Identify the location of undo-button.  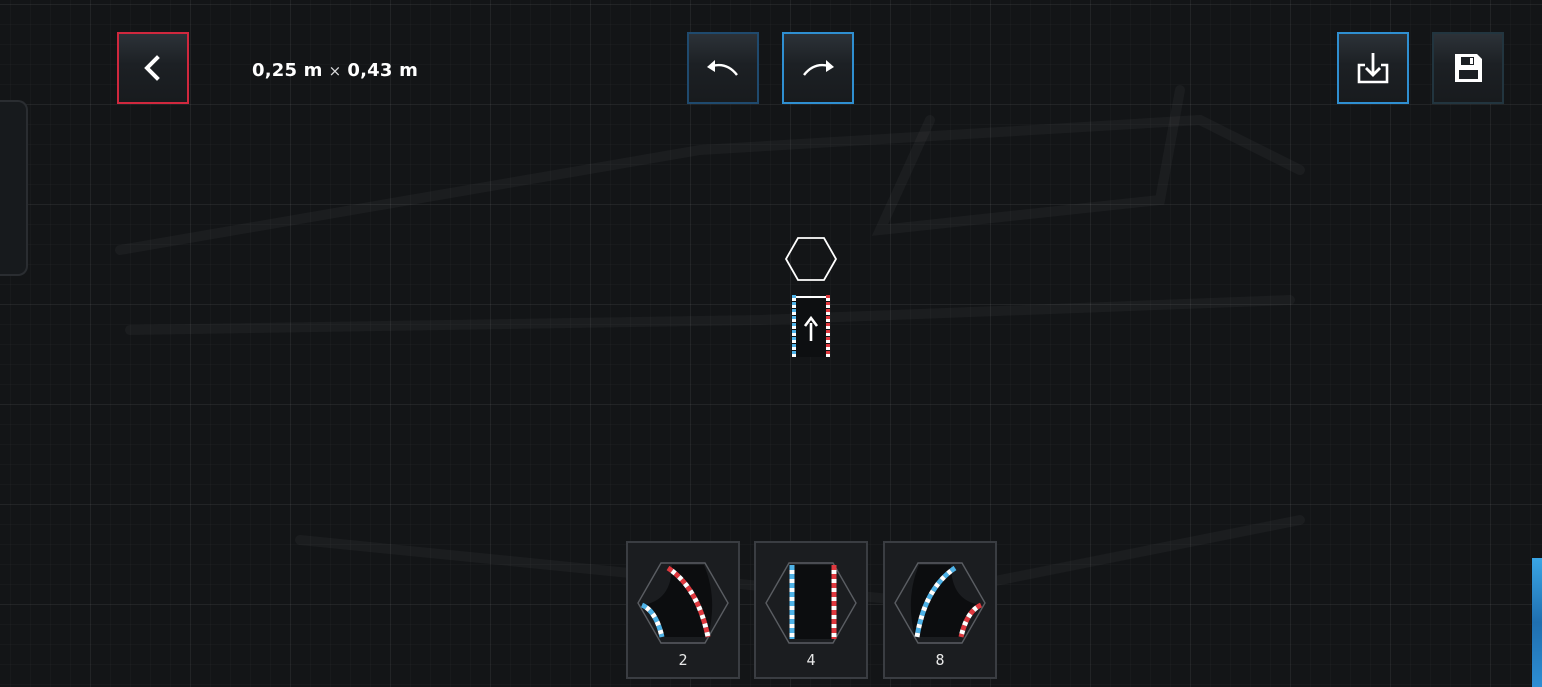
(723, 68).